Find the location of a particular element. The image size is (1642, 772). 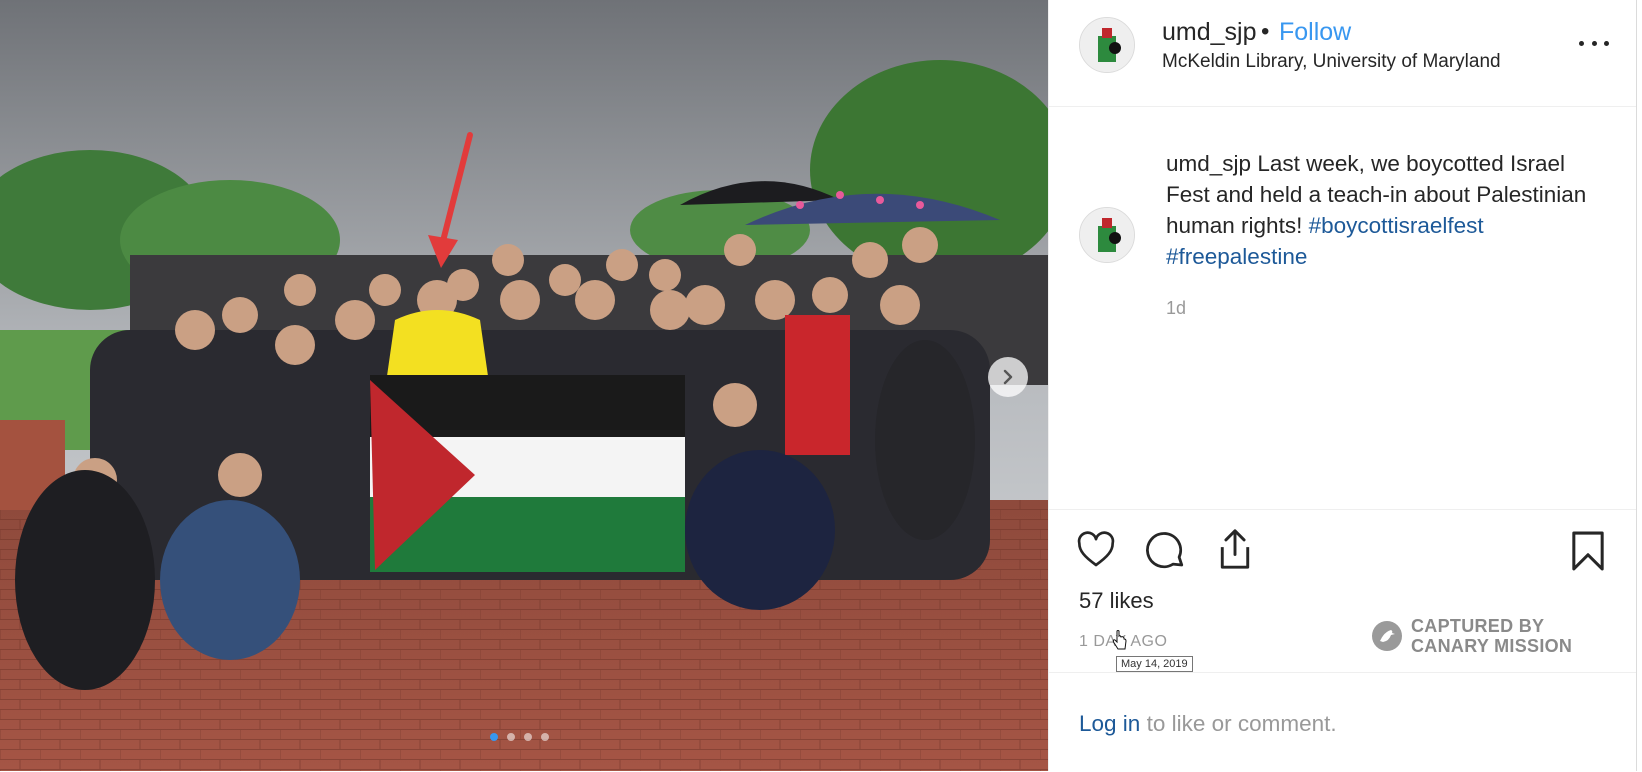

avatar is located at coordinates (1107, 45).